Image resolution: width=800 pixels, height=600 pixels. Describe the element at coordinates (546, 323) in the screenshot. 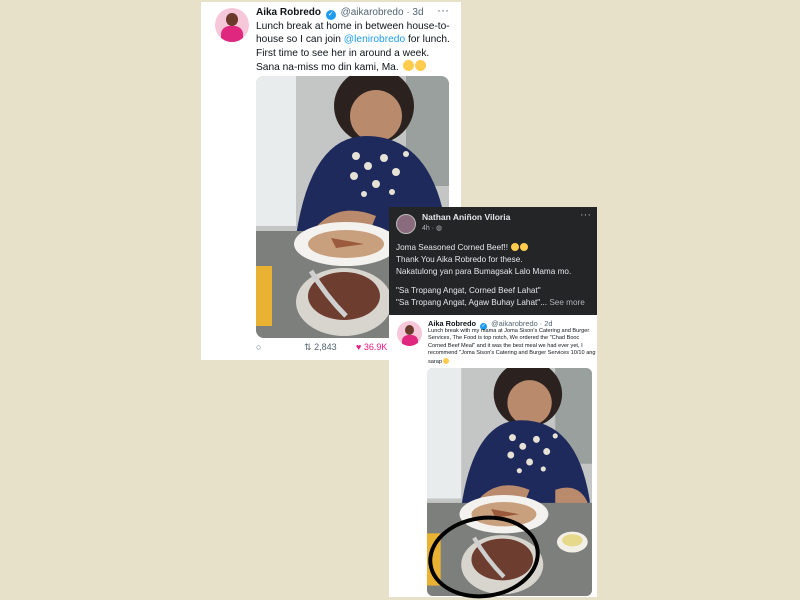

I see `timestamp: · 2d` at that location.